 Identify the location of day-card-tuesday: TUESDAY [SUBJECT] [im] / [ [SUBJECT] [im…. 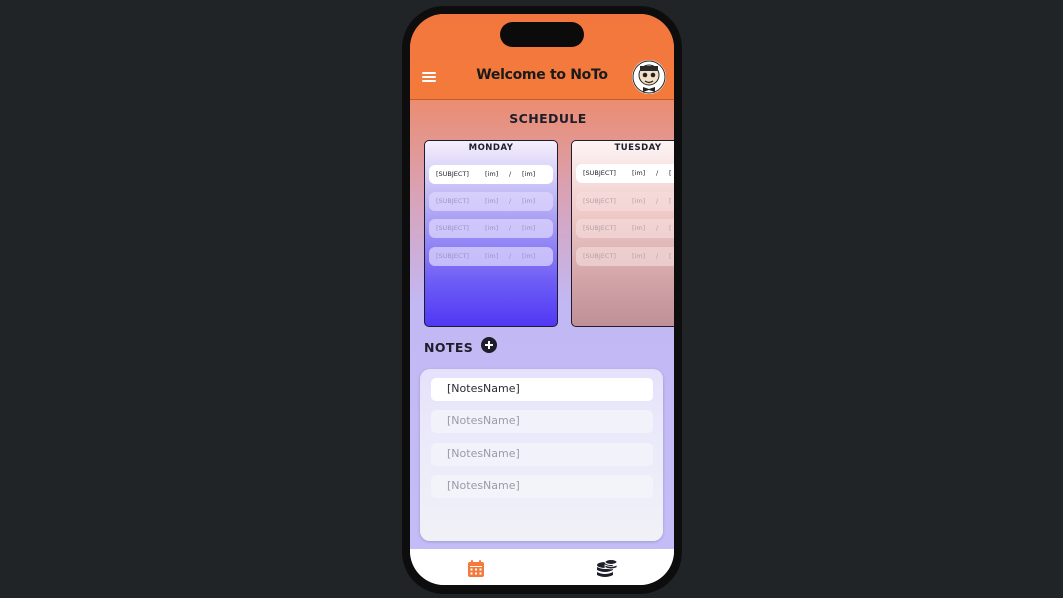
(622, 233).